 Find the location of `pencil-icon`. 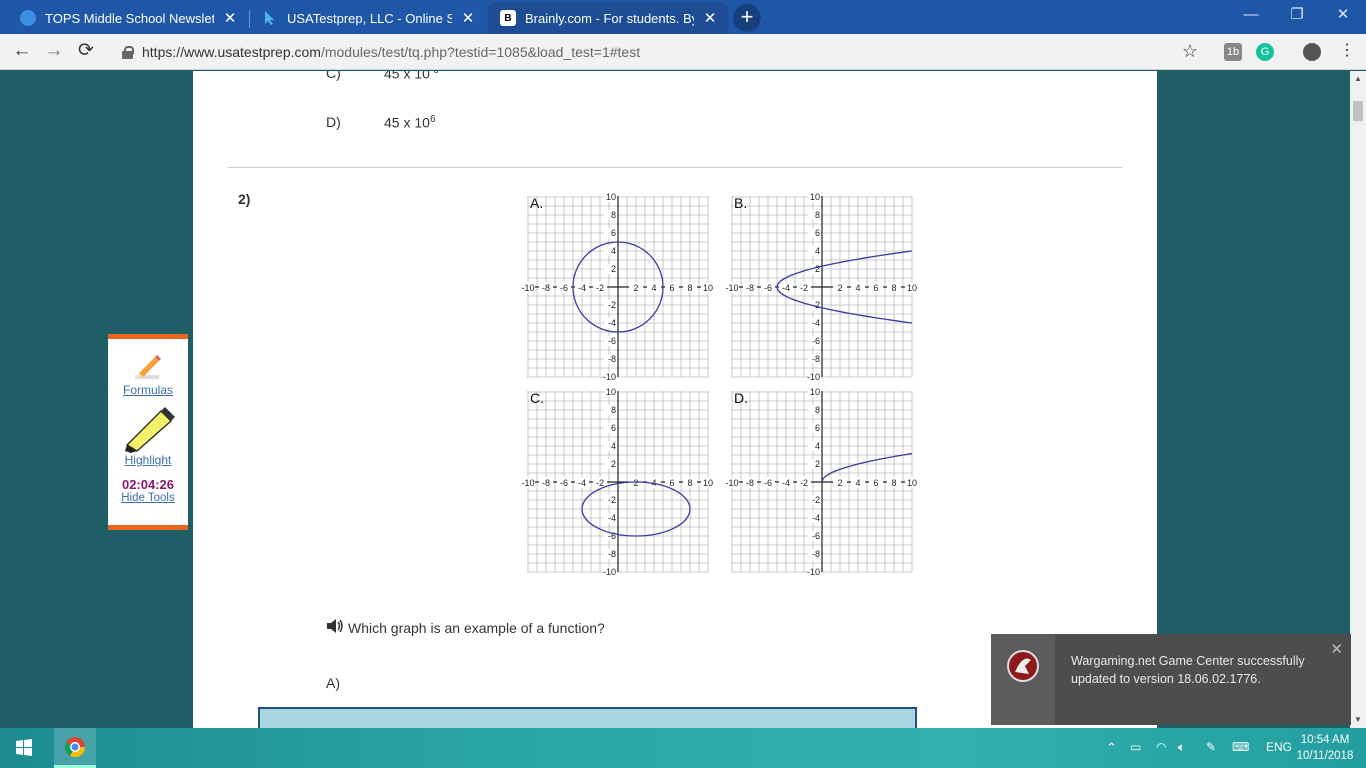

pencil-icon is located at coordinates (148, 366).